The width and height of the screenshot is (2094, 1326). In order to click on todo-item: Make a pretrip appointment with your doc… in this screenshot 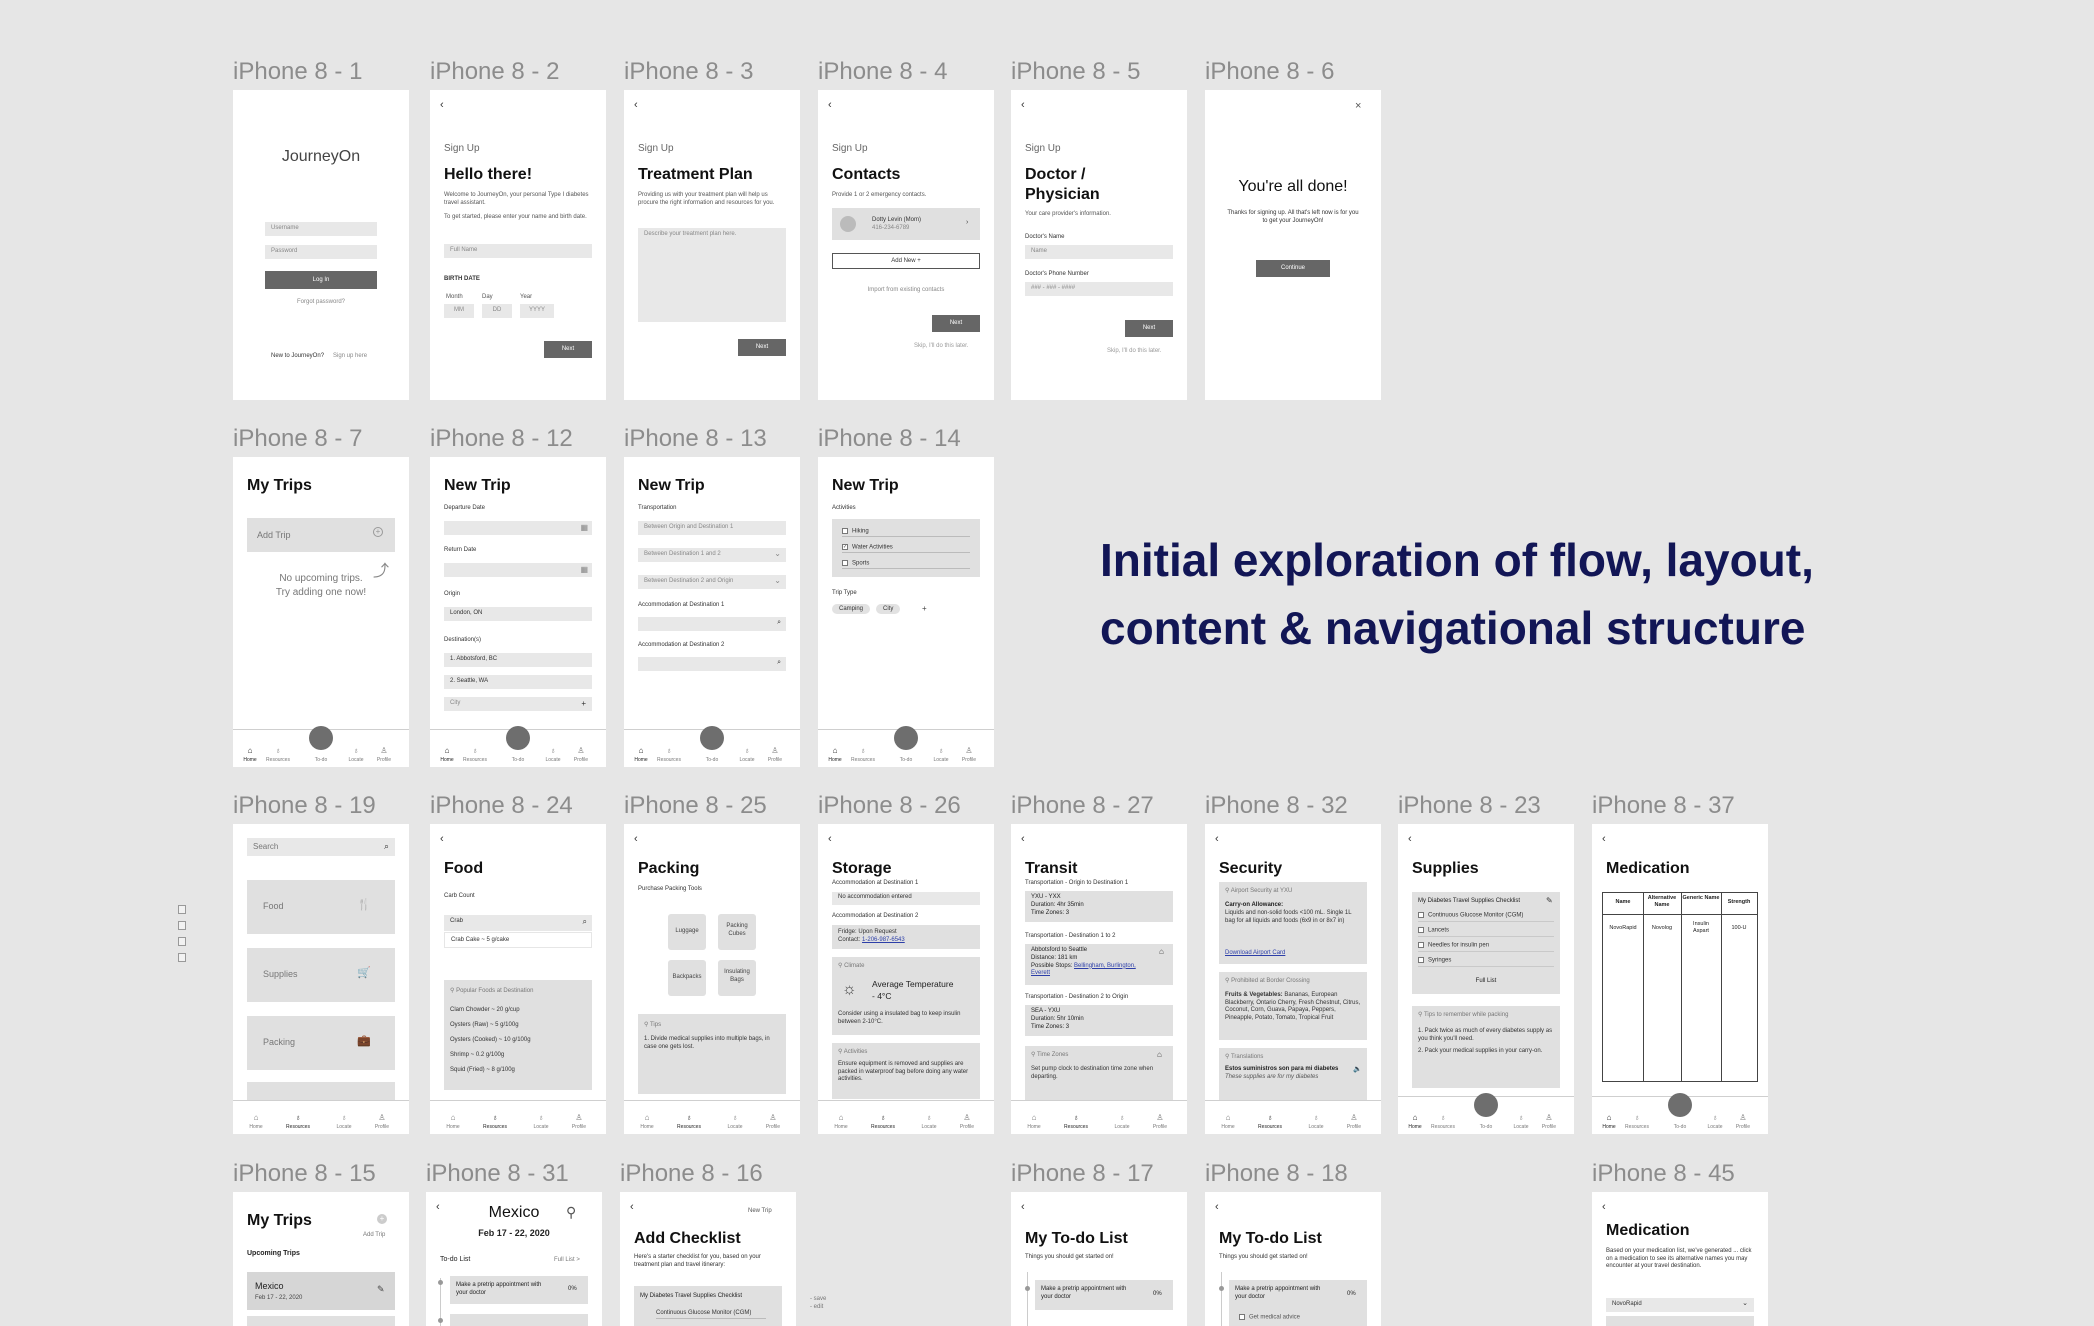, I will do `click(519, 1290)`.